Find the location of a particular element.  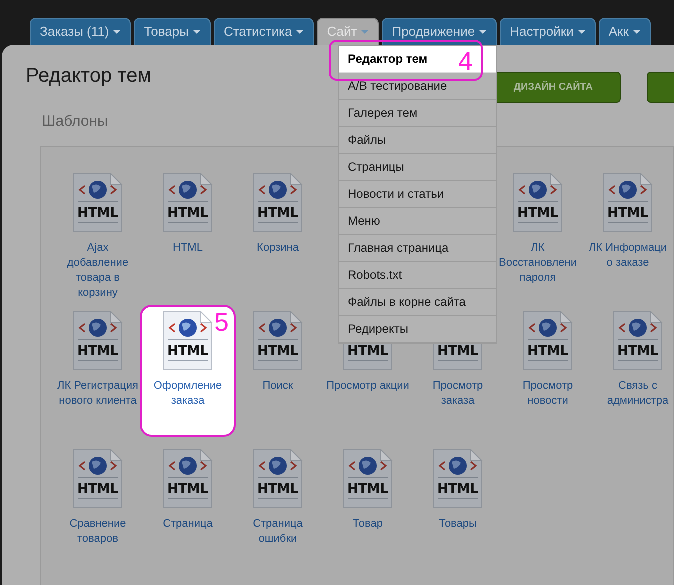

nav-tab: Настройки is located at coordinates (548, 31).